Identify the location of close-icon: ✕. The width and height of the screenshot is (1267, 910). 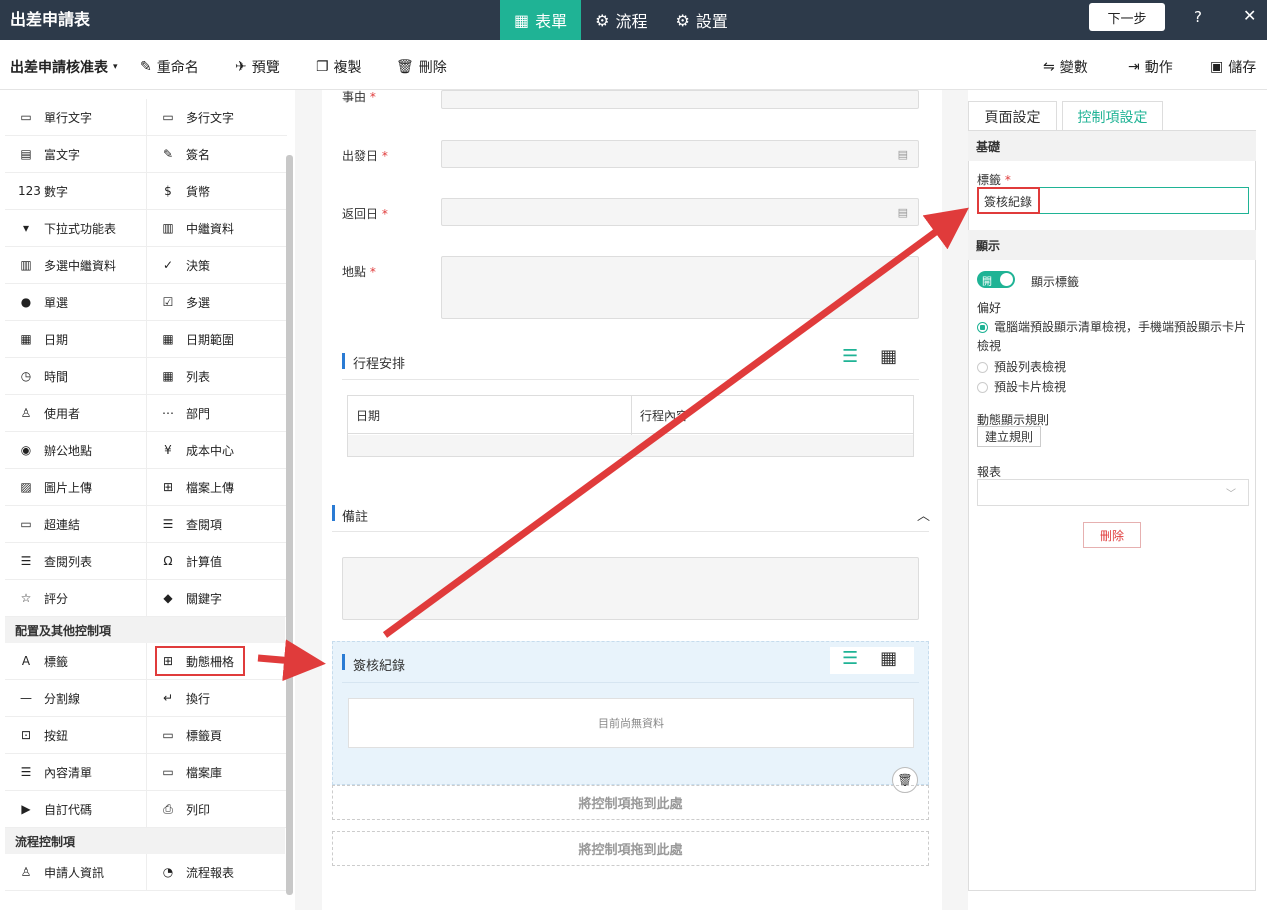
(1249, 15).